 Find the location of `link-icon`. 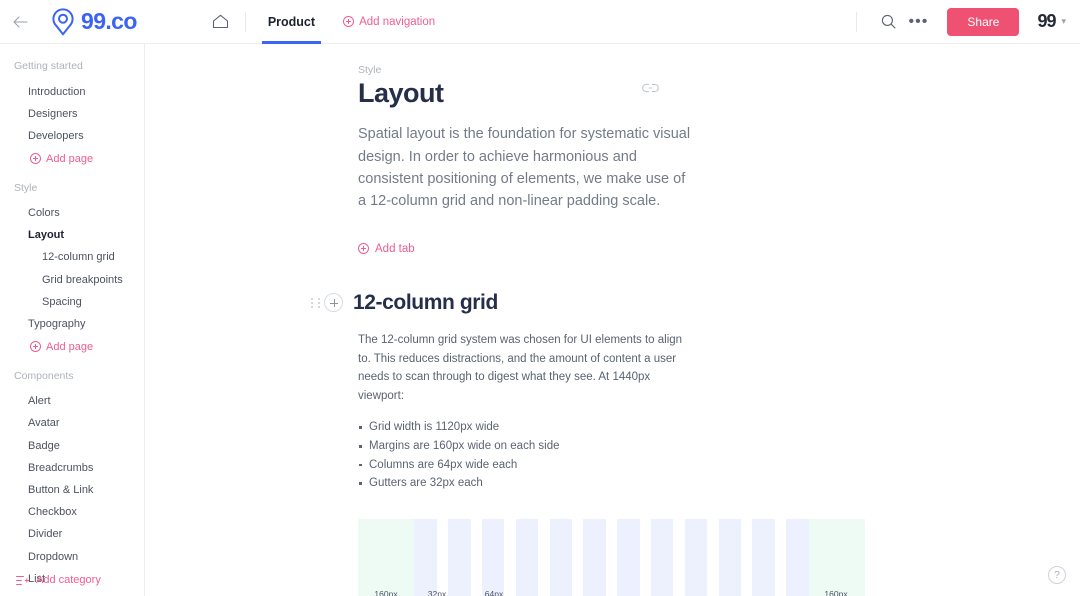

link-icon is located at coordinates (650, 88).